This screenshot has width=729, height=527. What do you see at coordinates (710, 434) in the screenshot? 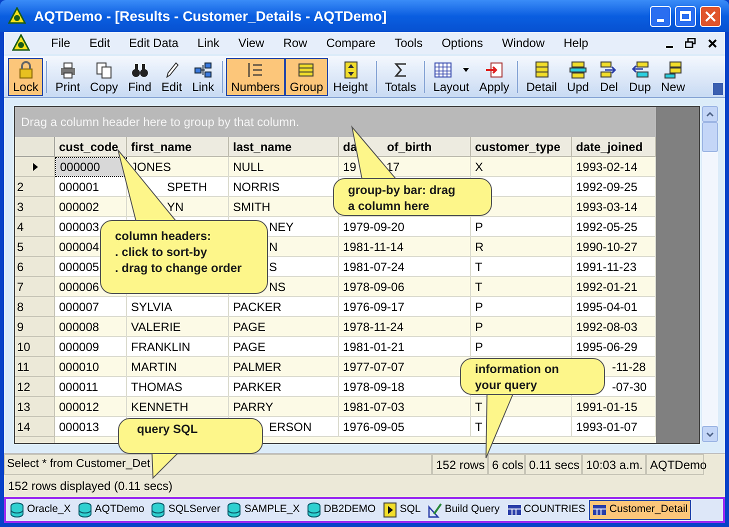
I see `scroll-down-button` at bounding box center [710, 434].